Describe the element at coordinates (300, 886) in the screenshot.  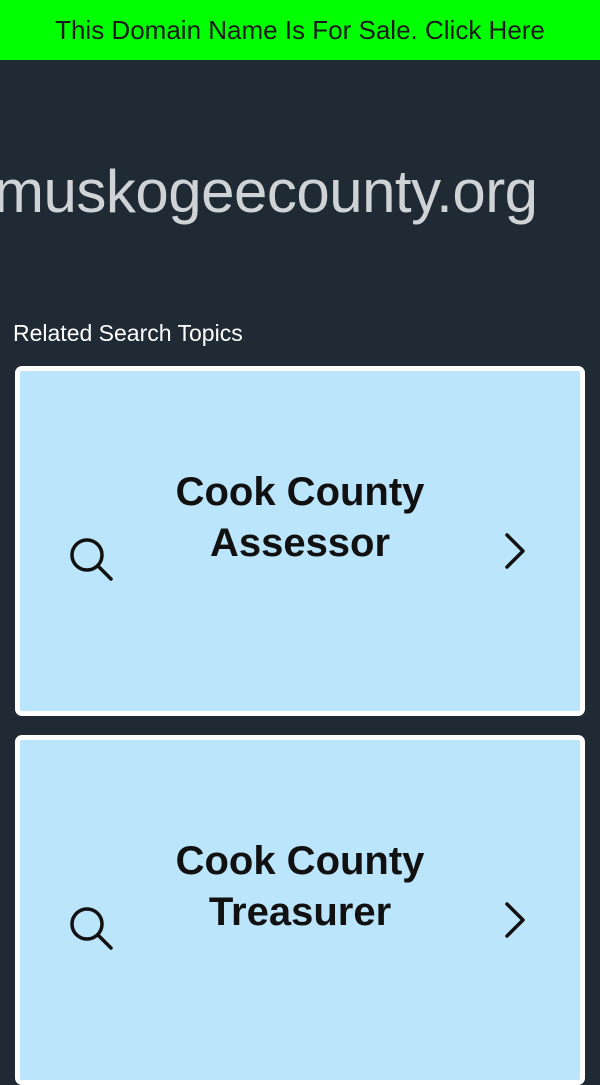
I see `topic-label: Cook County Treasurer` at that location.